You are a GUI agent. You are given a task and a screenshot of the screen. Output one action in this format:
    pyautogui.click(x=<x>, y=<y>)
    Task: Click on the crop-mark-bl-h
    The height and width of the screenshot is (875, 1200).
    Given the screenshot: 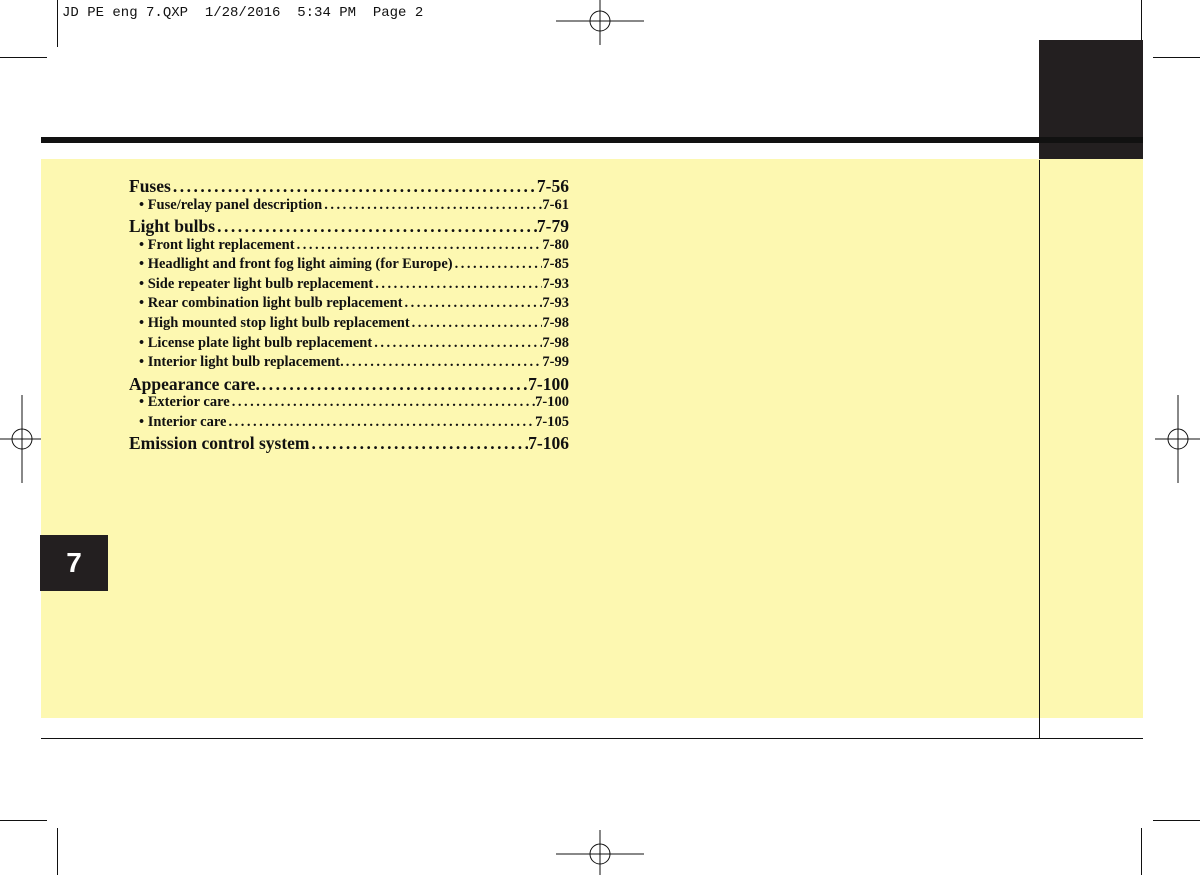 What is the action you would take?
    pyautogui.click(x=23, y=820)
    